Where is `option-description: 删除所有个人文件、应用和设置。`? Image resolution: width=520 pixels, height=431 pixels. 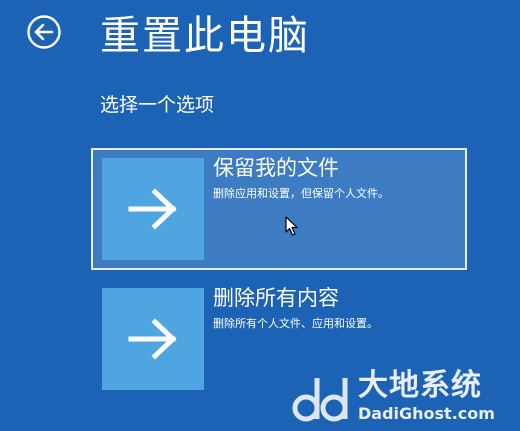
option-description: 删除所有个人文件、应用和设置。 is located at coordinates (295, 323).